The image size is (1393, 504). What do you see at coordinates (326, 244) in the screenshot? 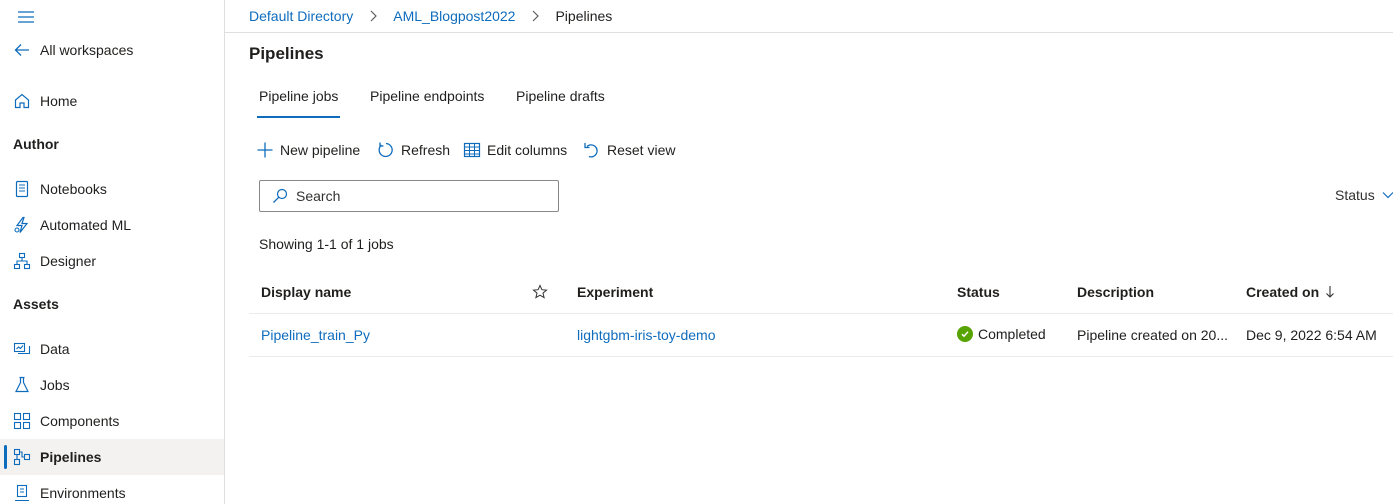
I see `results-count: Showing 1-1 of 1 jobs` at bounding box center [326, 244].